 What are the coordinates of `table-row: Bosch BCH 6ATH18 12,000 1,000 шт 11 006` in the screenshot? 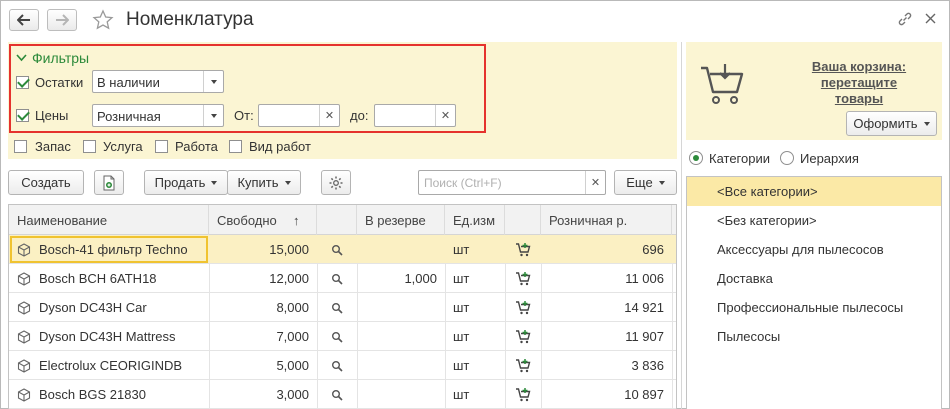 It's located at (342, 278).